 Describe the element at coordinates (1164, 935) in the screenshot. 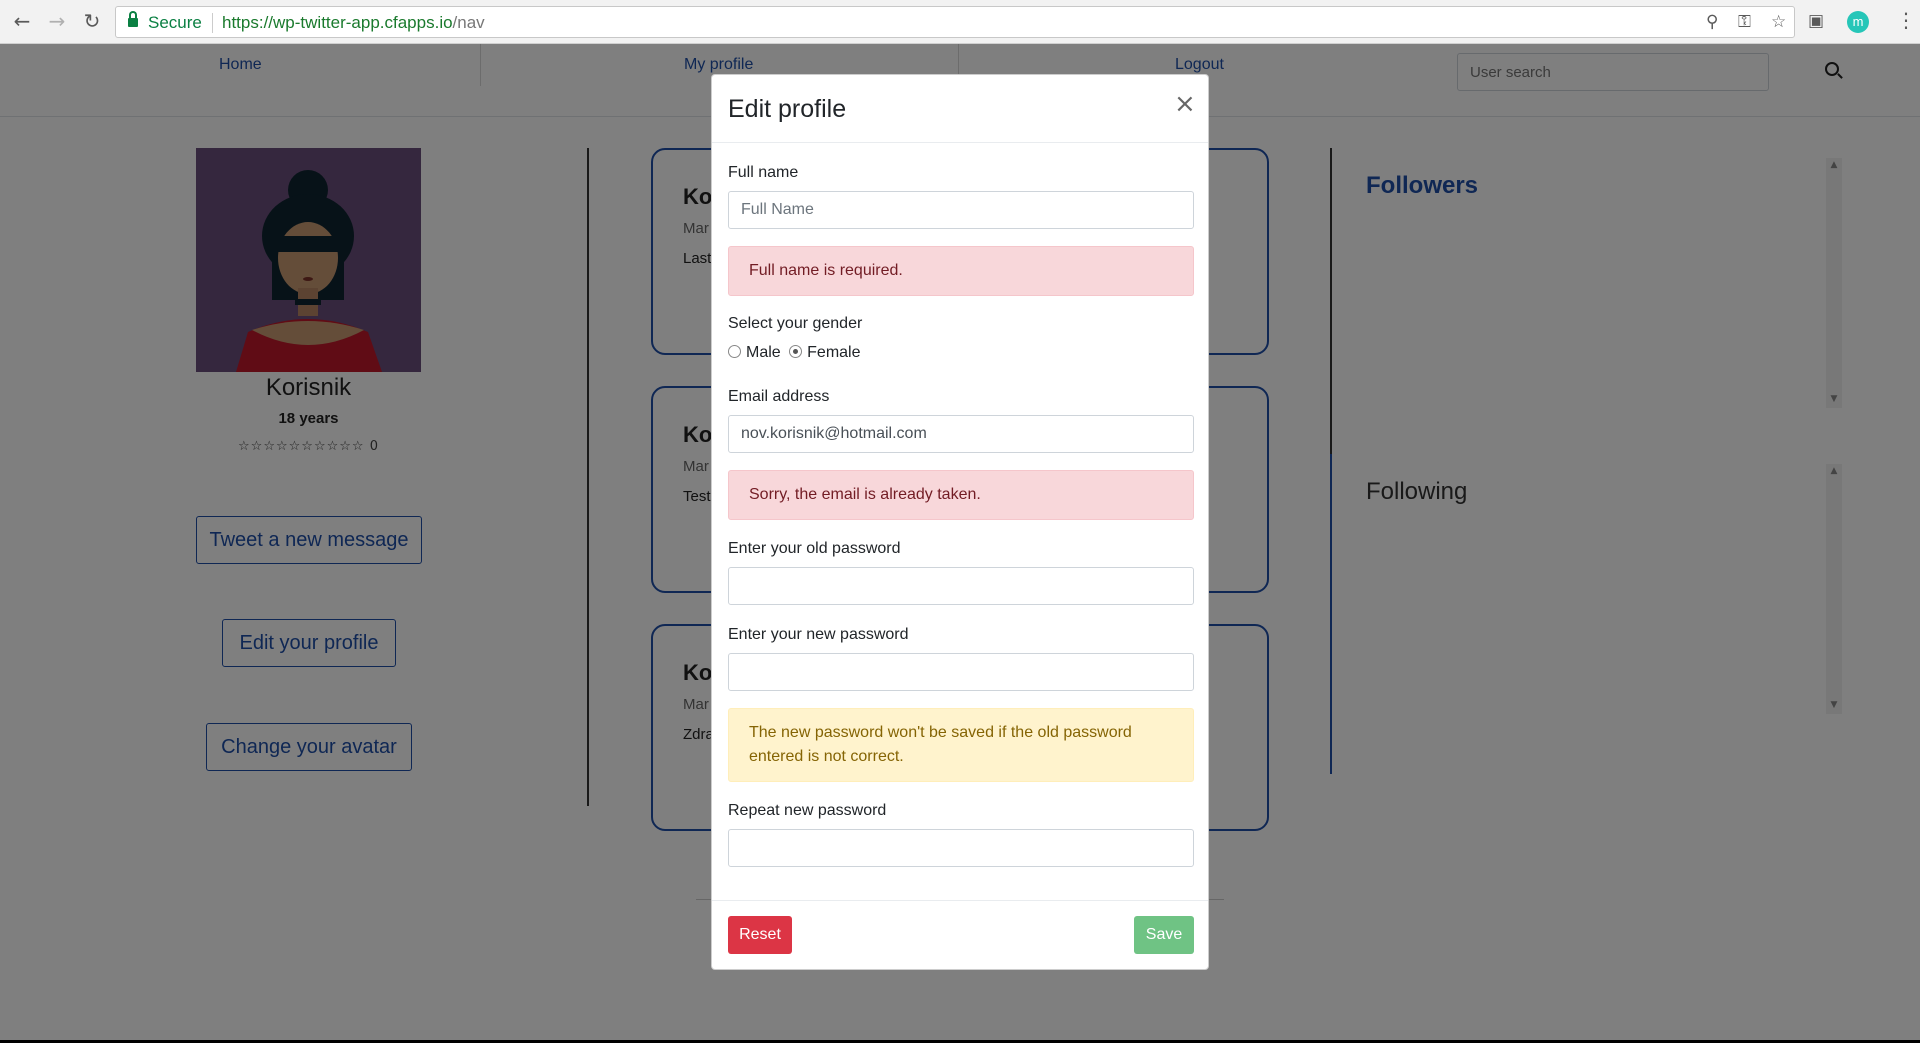

I see `save-button: Save` at that location.